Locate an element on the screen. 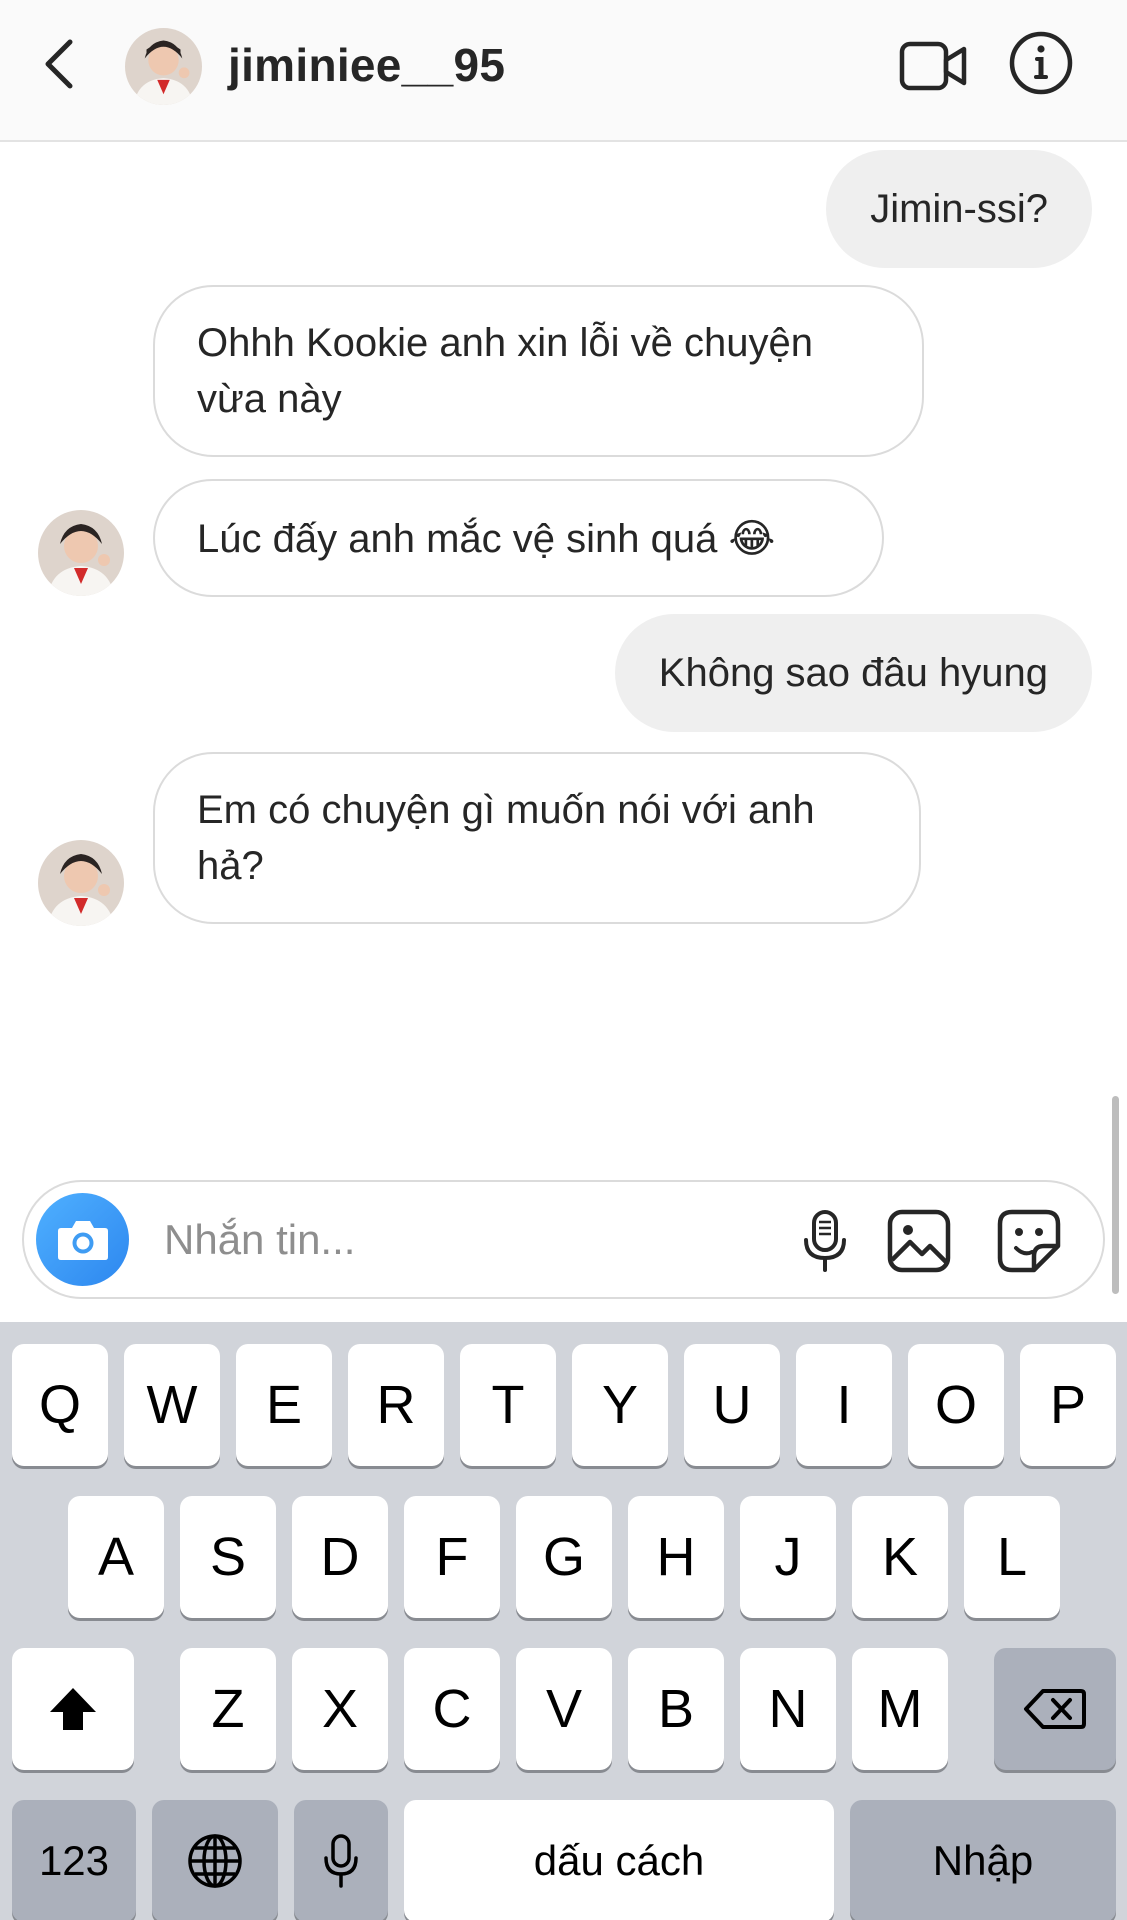 The height and width of the screenshot is (1920, 1127). info-icon is located at coordinates (1041, 63).